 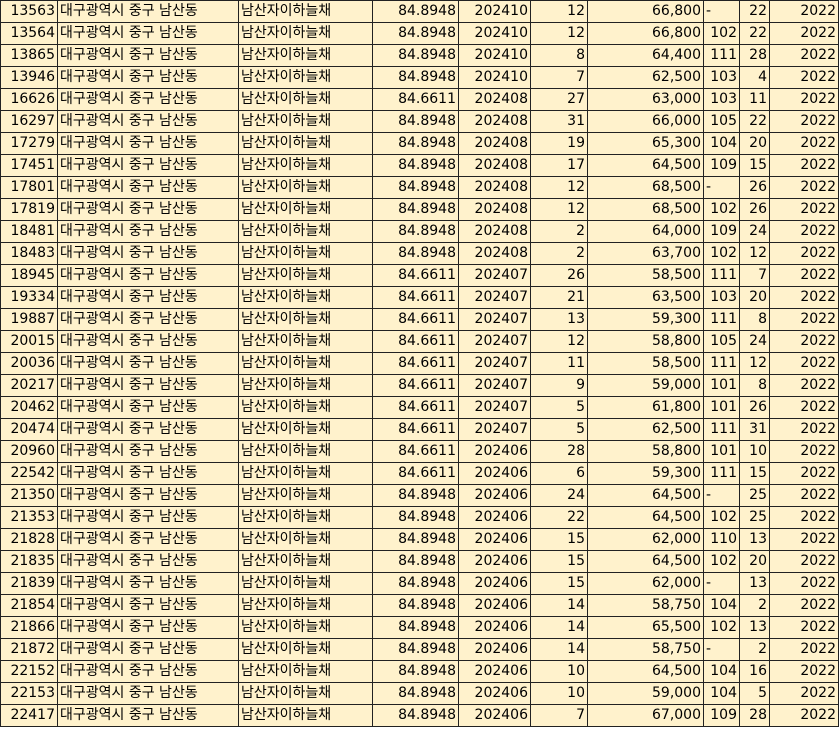 I want to click on contract-day-cell: 2, so click(x=559, y=231).